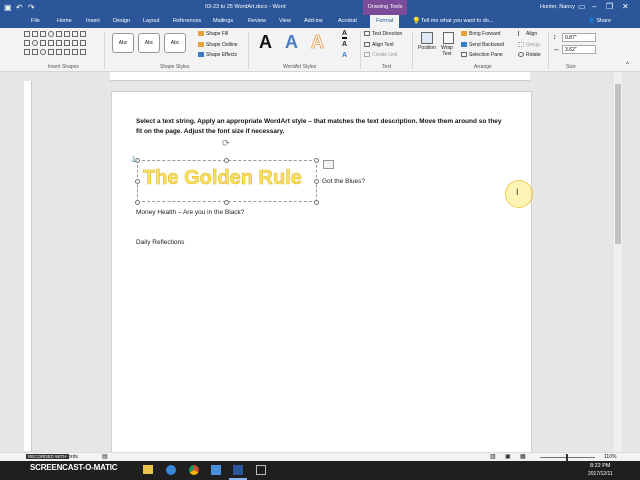 The width and height of the screenshot is (640, 480). I want to click on restore-icon: ❐, so click(609, 6).